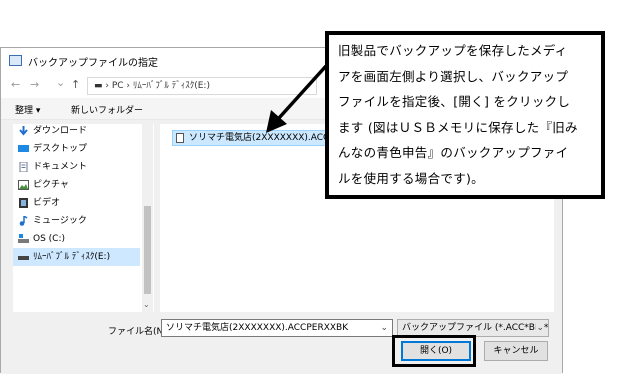  What do you see at coordinates (453, 152) in the screenshot?
I see `callout-line: んなの青色申告』のバックアップファイ` at bounding box center [453, 152].